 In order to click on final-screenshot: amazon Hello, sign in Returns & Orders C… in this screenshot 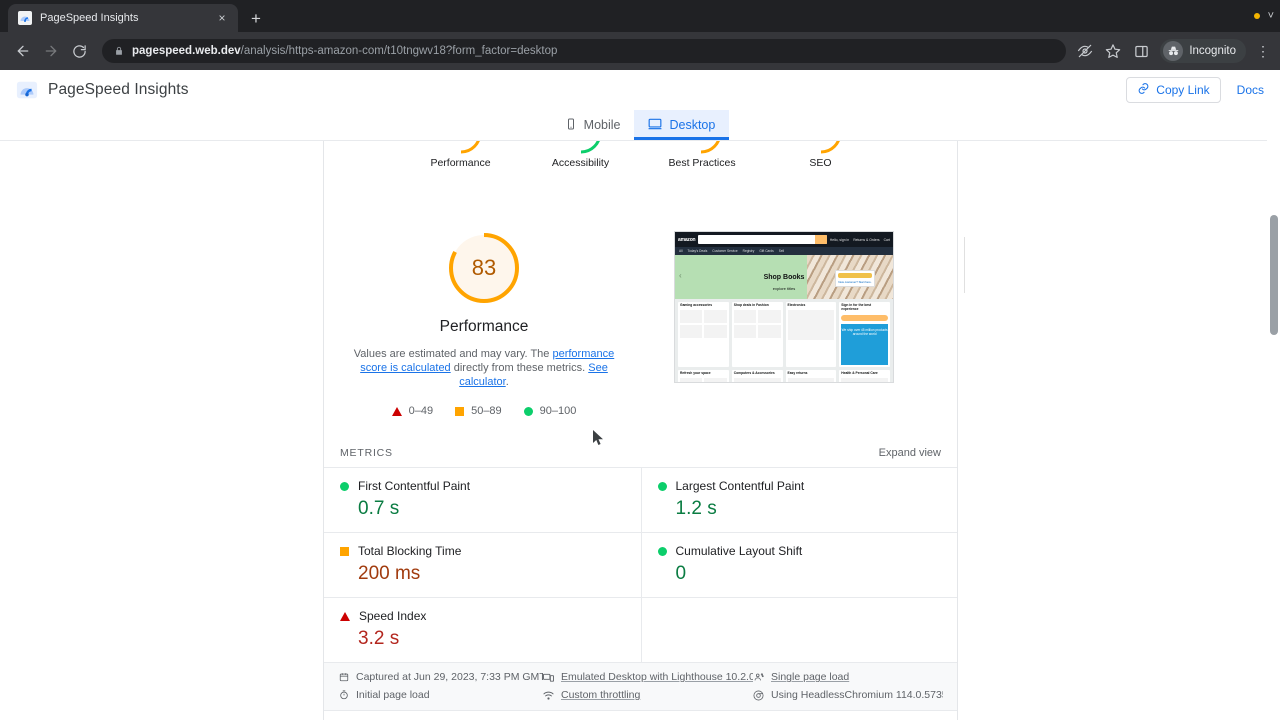, I will do `click(784, 307)`.